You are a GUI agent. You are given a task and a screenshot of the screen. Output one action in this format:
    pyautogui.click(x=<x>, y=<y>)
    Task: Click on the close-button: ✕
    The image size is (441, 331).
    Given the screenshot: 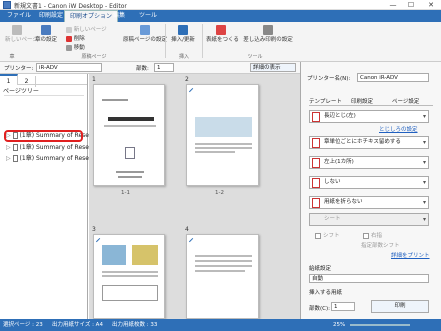 What is the action you would take?
    pyautogui.click(x=431, y=5)
    